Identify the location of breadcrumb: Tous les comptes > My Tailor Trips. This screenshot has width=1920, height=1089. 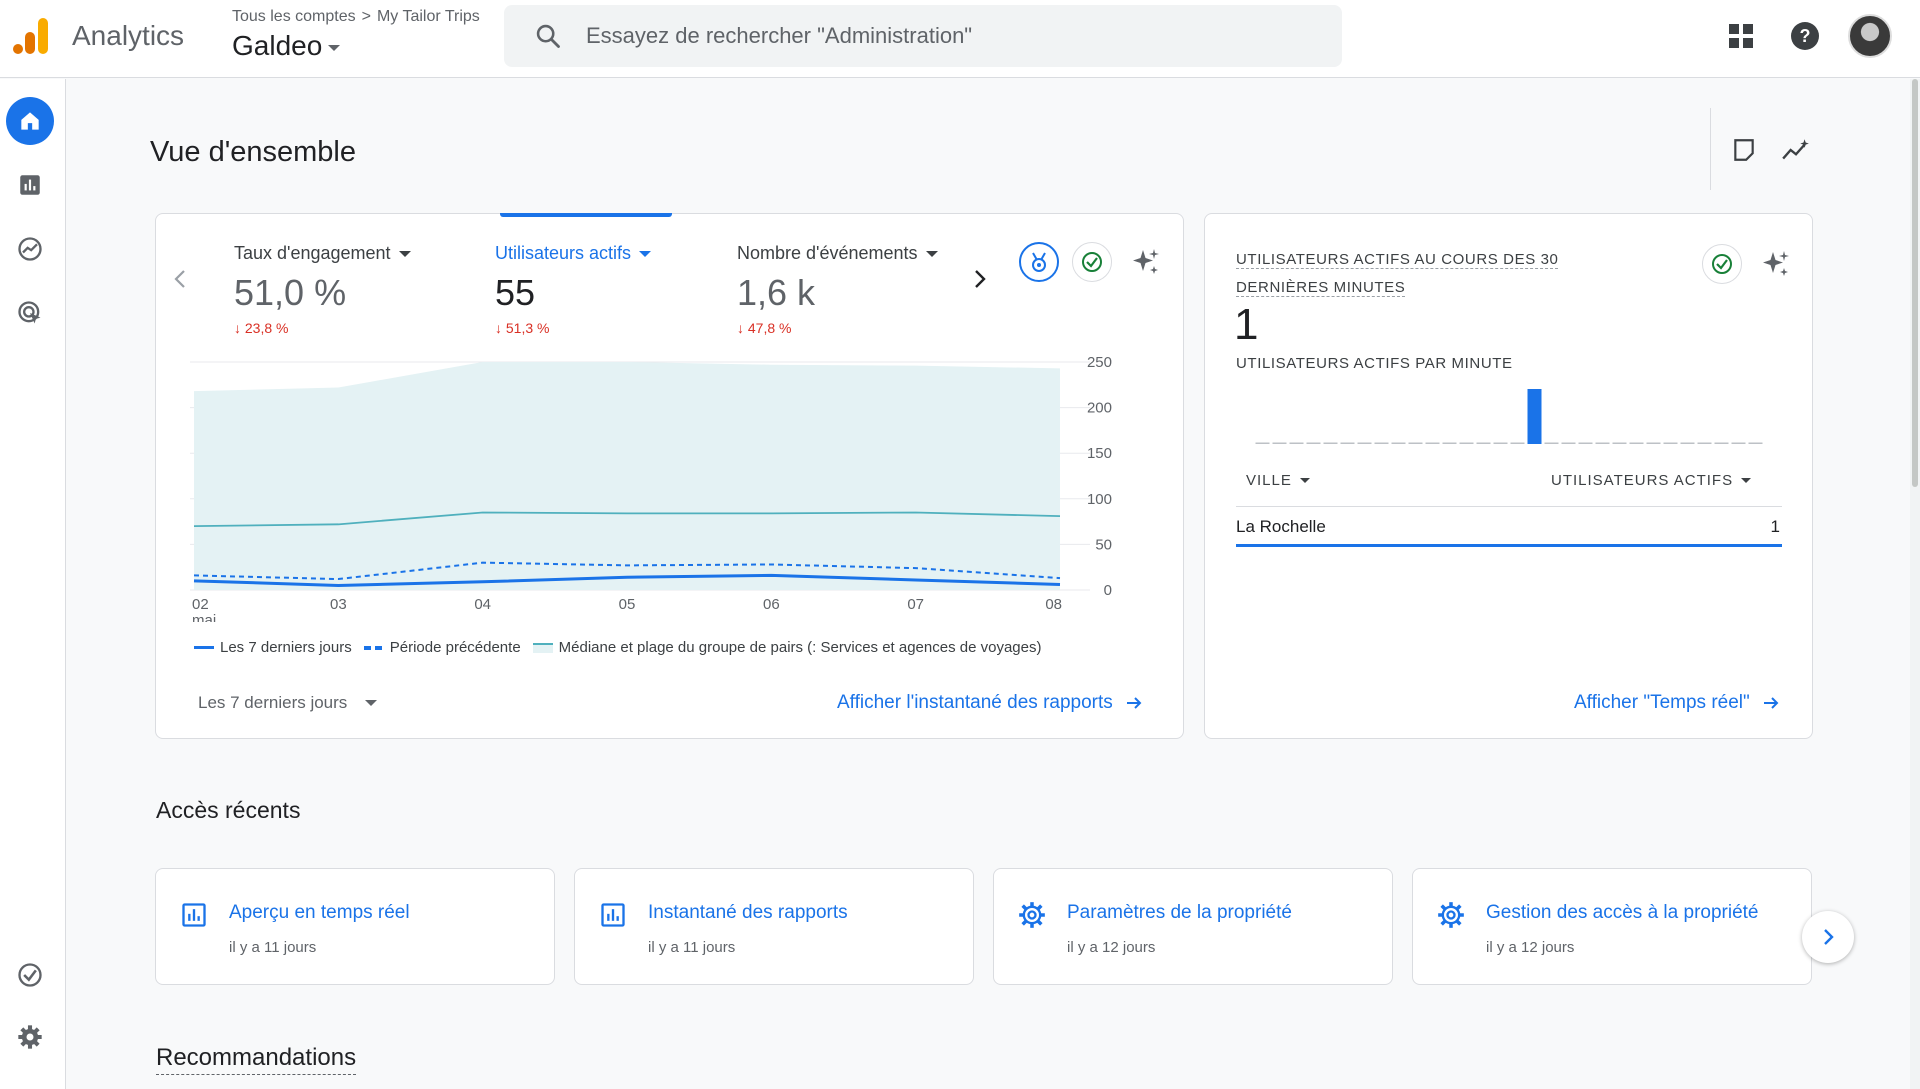
(356, 17).